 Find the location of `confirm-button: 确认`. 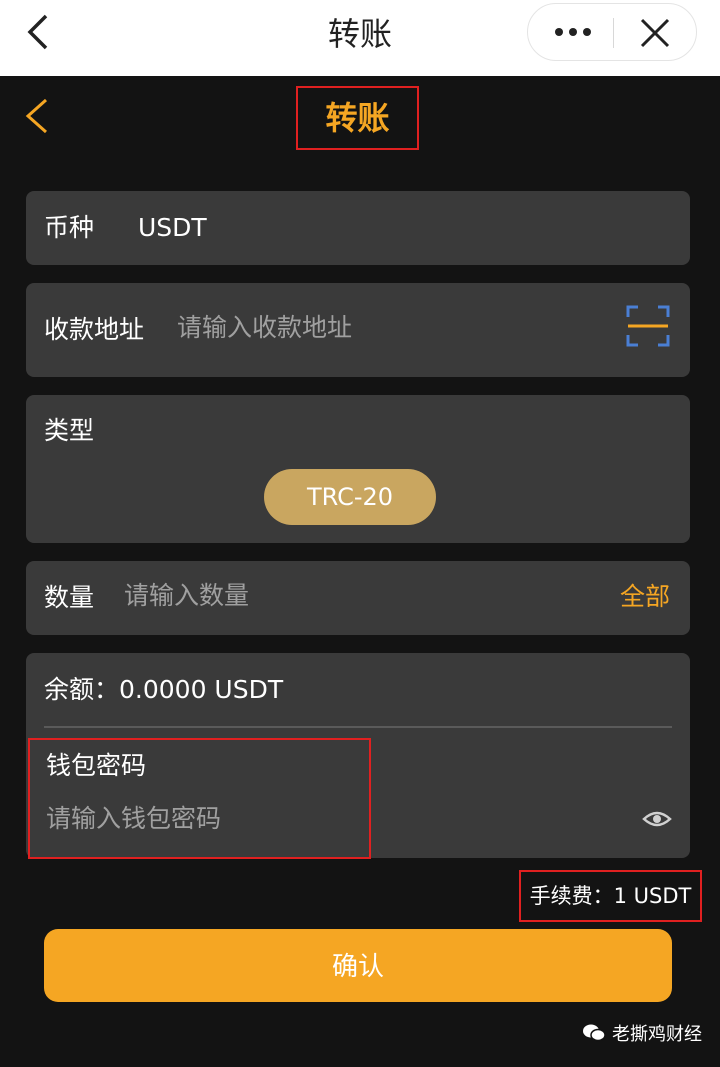

confirm-button: 确认 is located at coordinates (358, 965).